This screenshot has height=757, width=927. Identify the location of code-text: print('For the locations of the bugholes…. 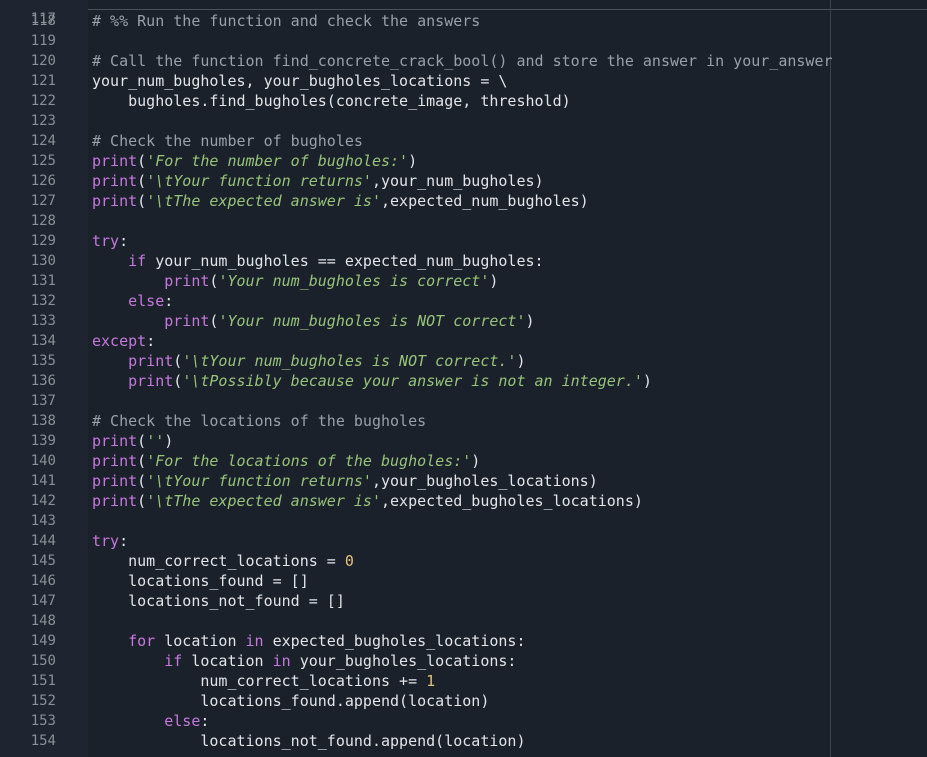
(286, 461).